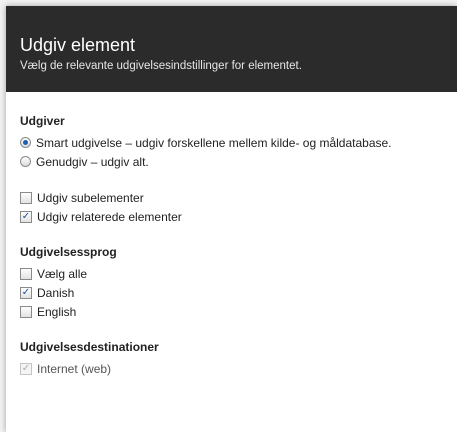 The width and height of the screenshot is (457, 432). Describe the element at coordinates (238, 197) in the screenshot. I see `checkbox-publish-subitems: Udgiv subelementer` at that location.